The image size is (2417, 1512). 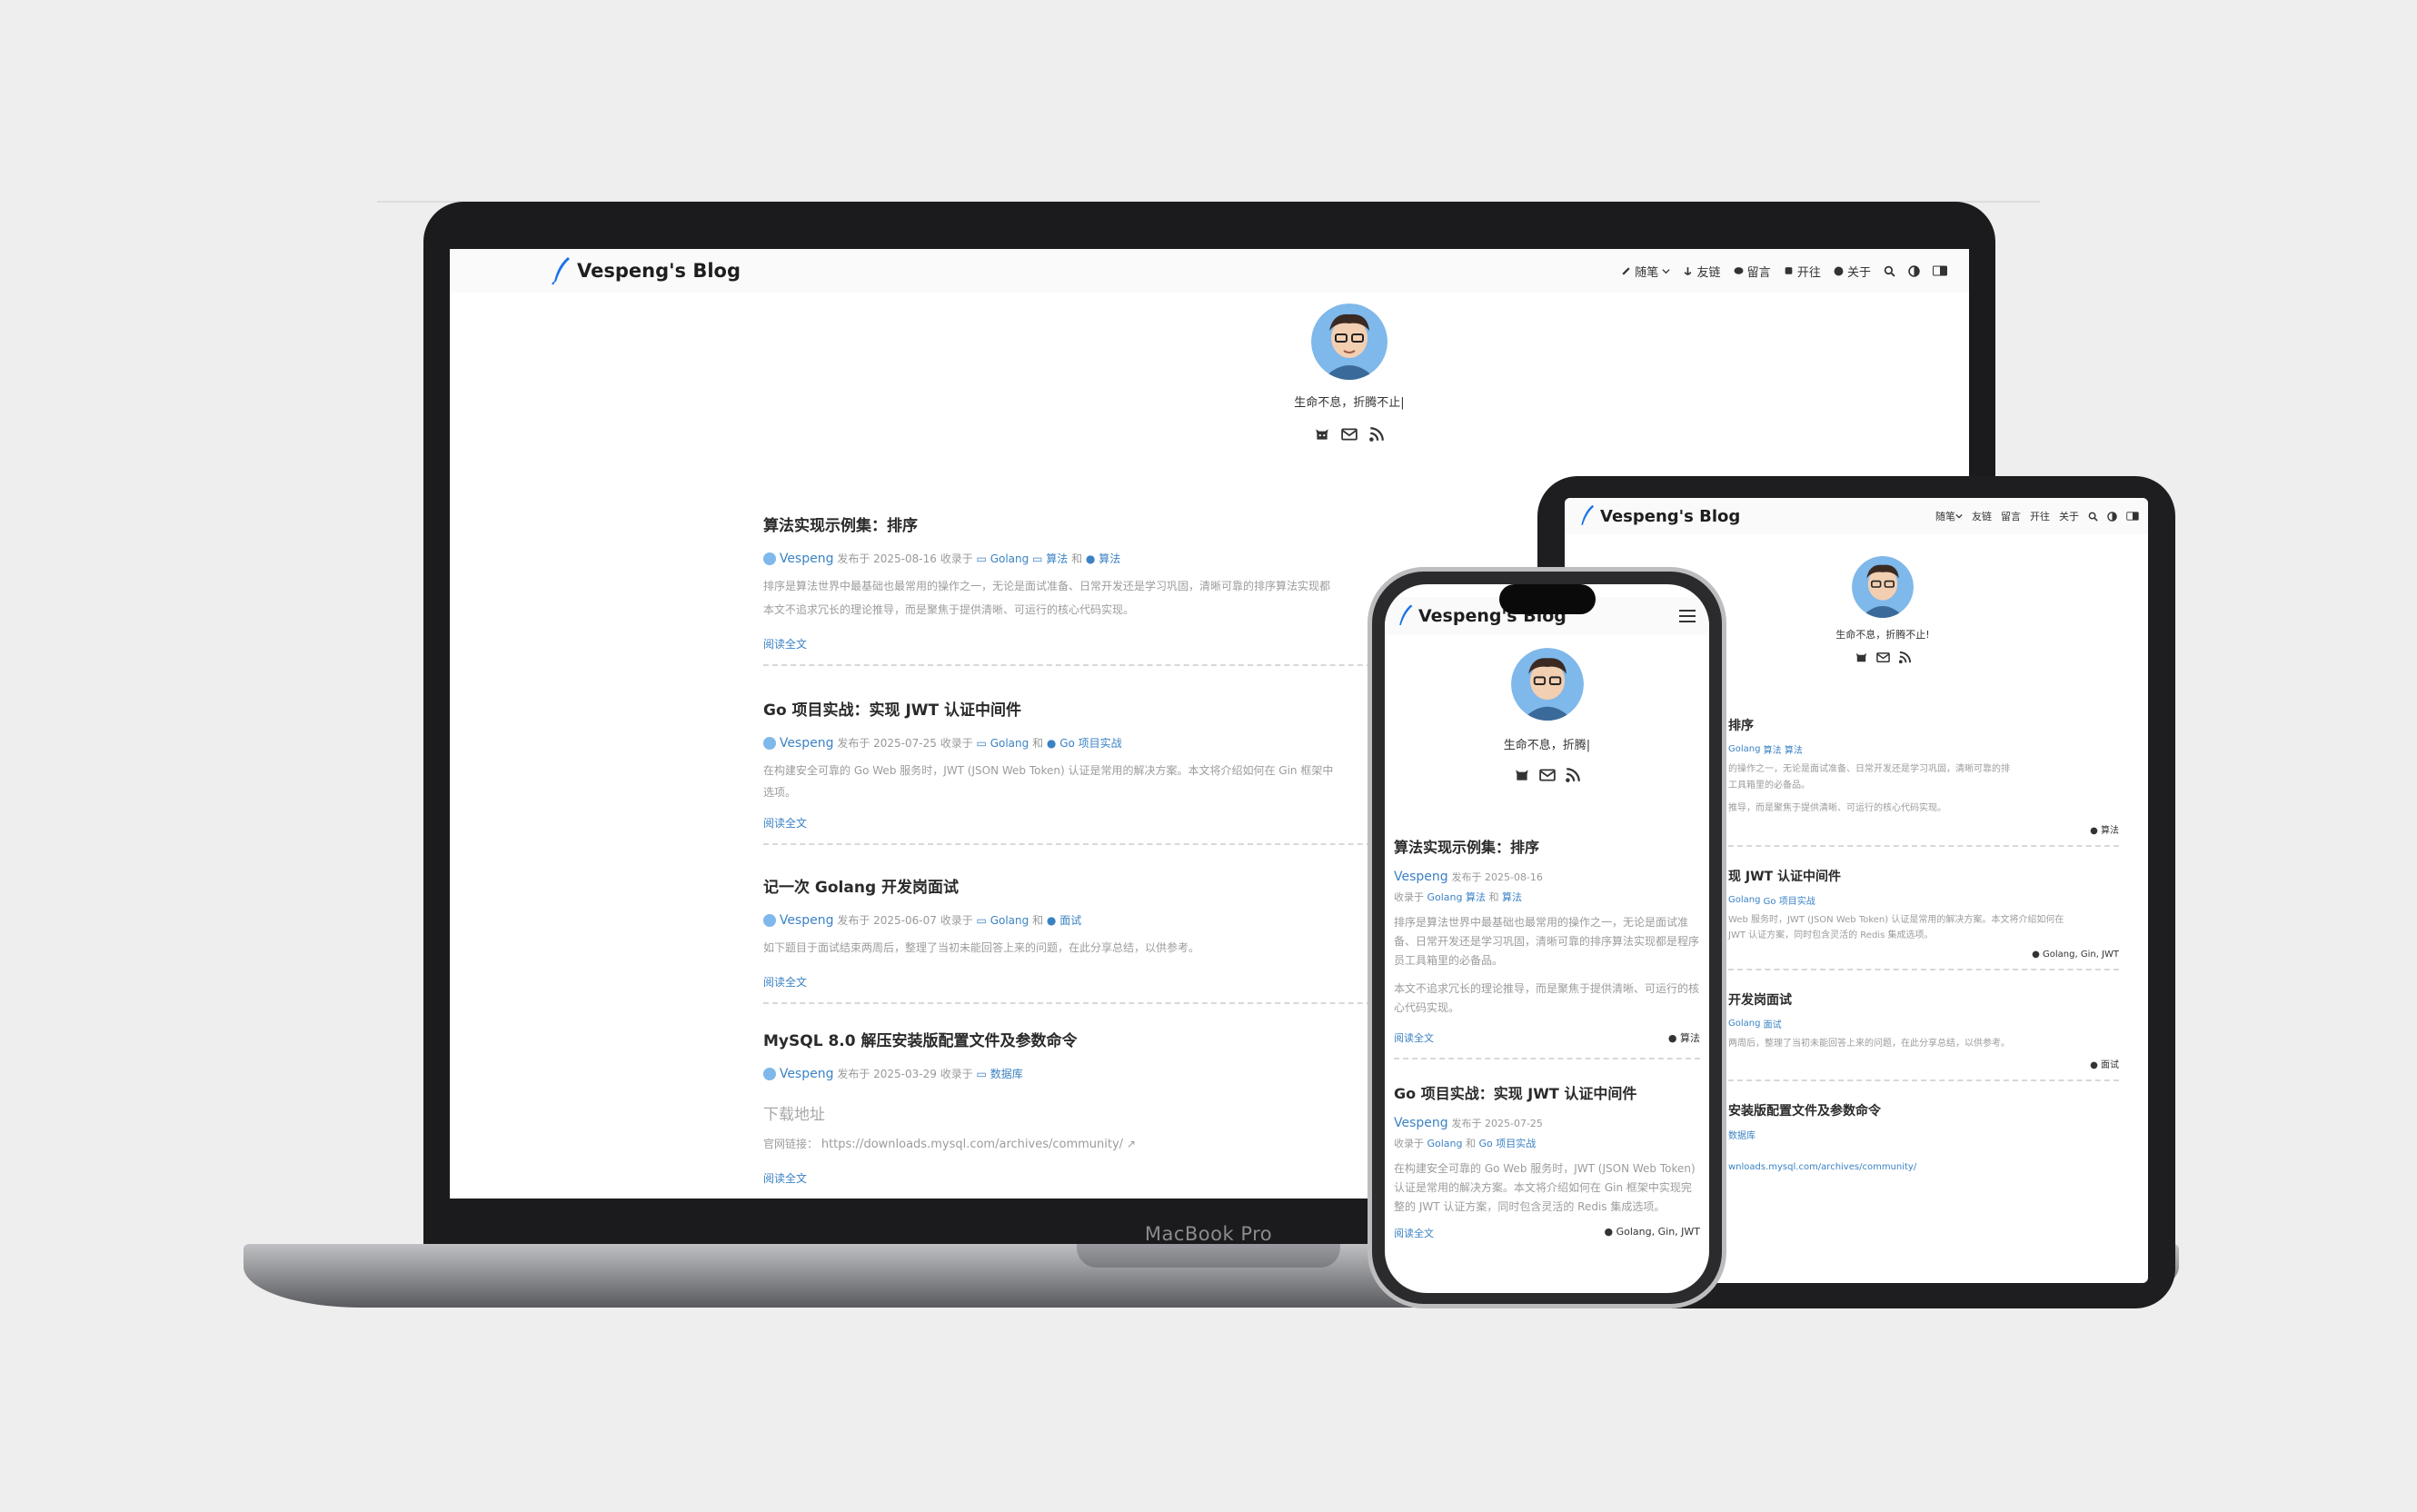 I want to click on series-link: ● 算法, so click(x=1103, y=558).